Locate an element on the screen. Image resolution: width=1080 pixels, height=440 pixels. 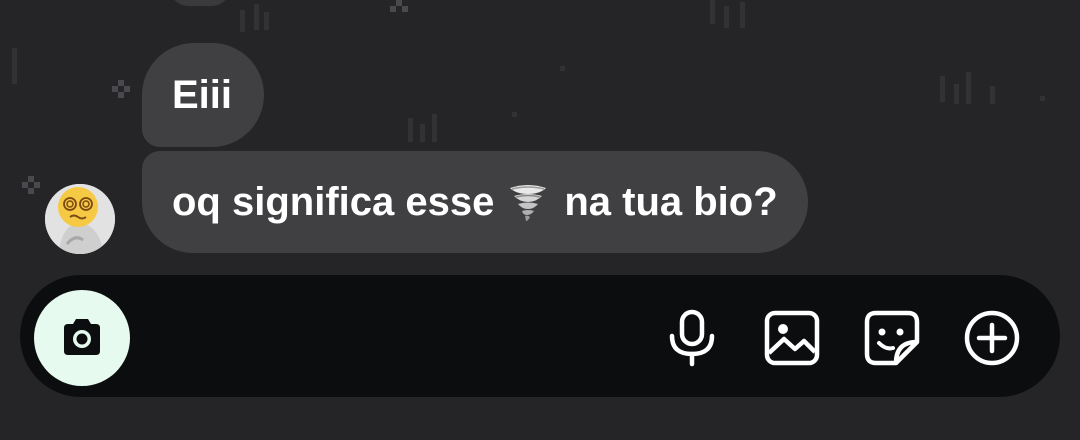
message-bubble: Eiii is located at coordinates (203, 95).